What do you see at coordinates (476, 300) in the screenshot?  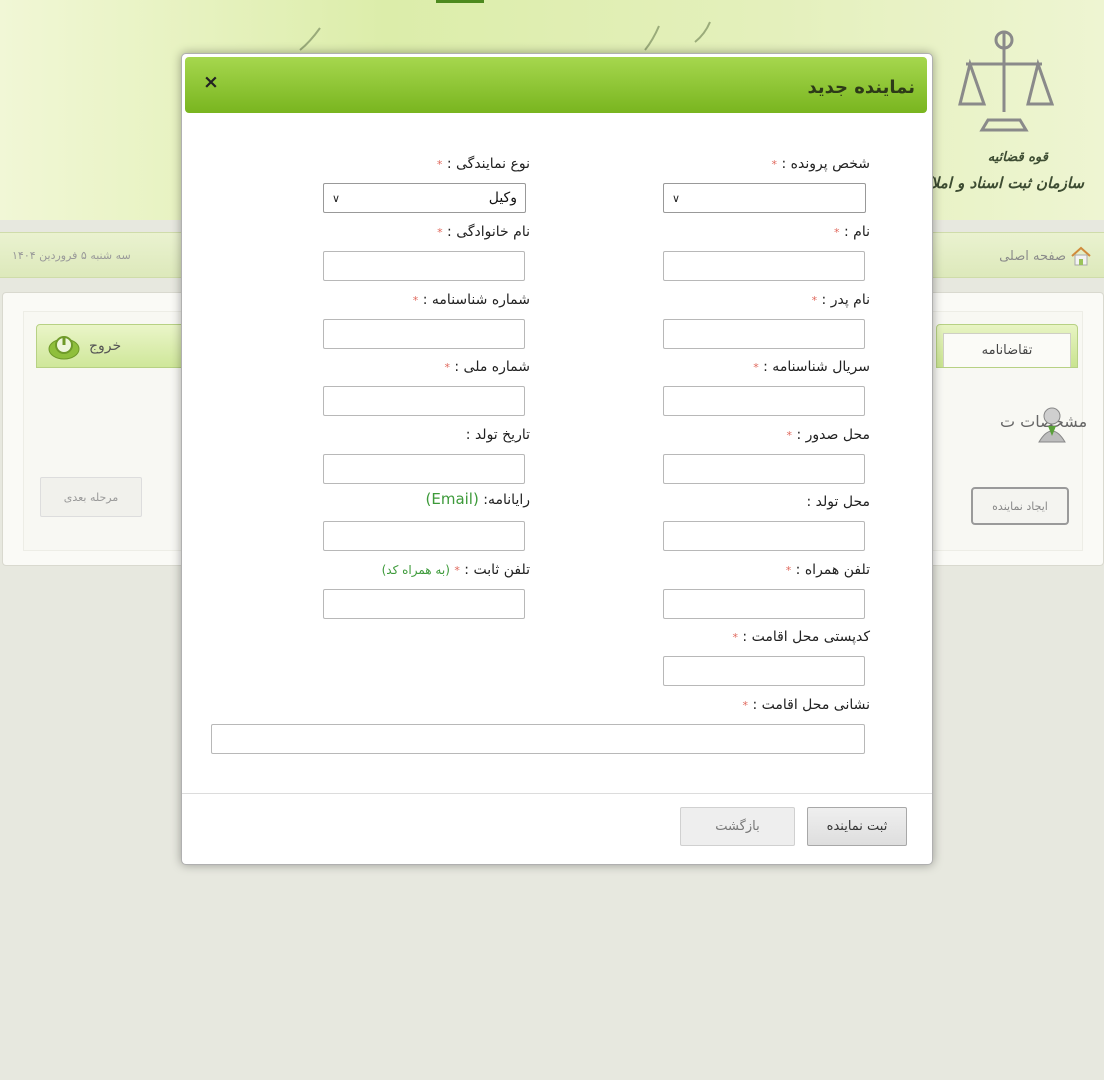 I see `id-number-label-text: شماره شناسنامه :` at bounding box center [476, 300].